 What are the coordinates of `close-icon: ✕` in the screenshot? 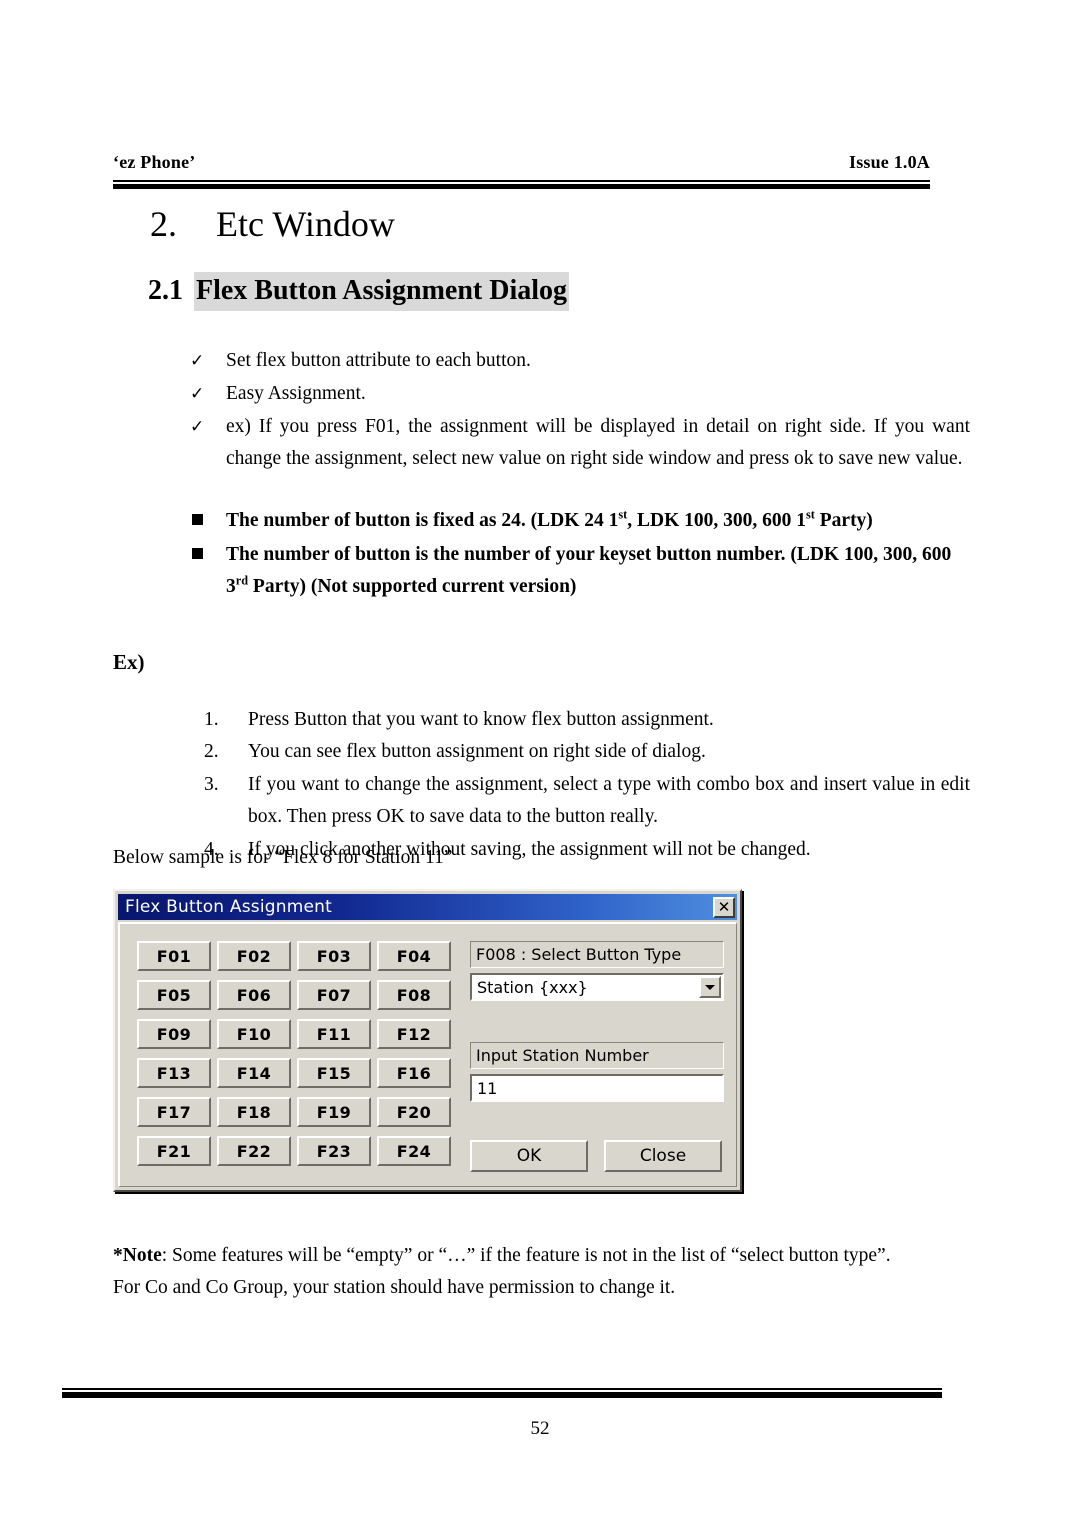 It's located at (724, 907).